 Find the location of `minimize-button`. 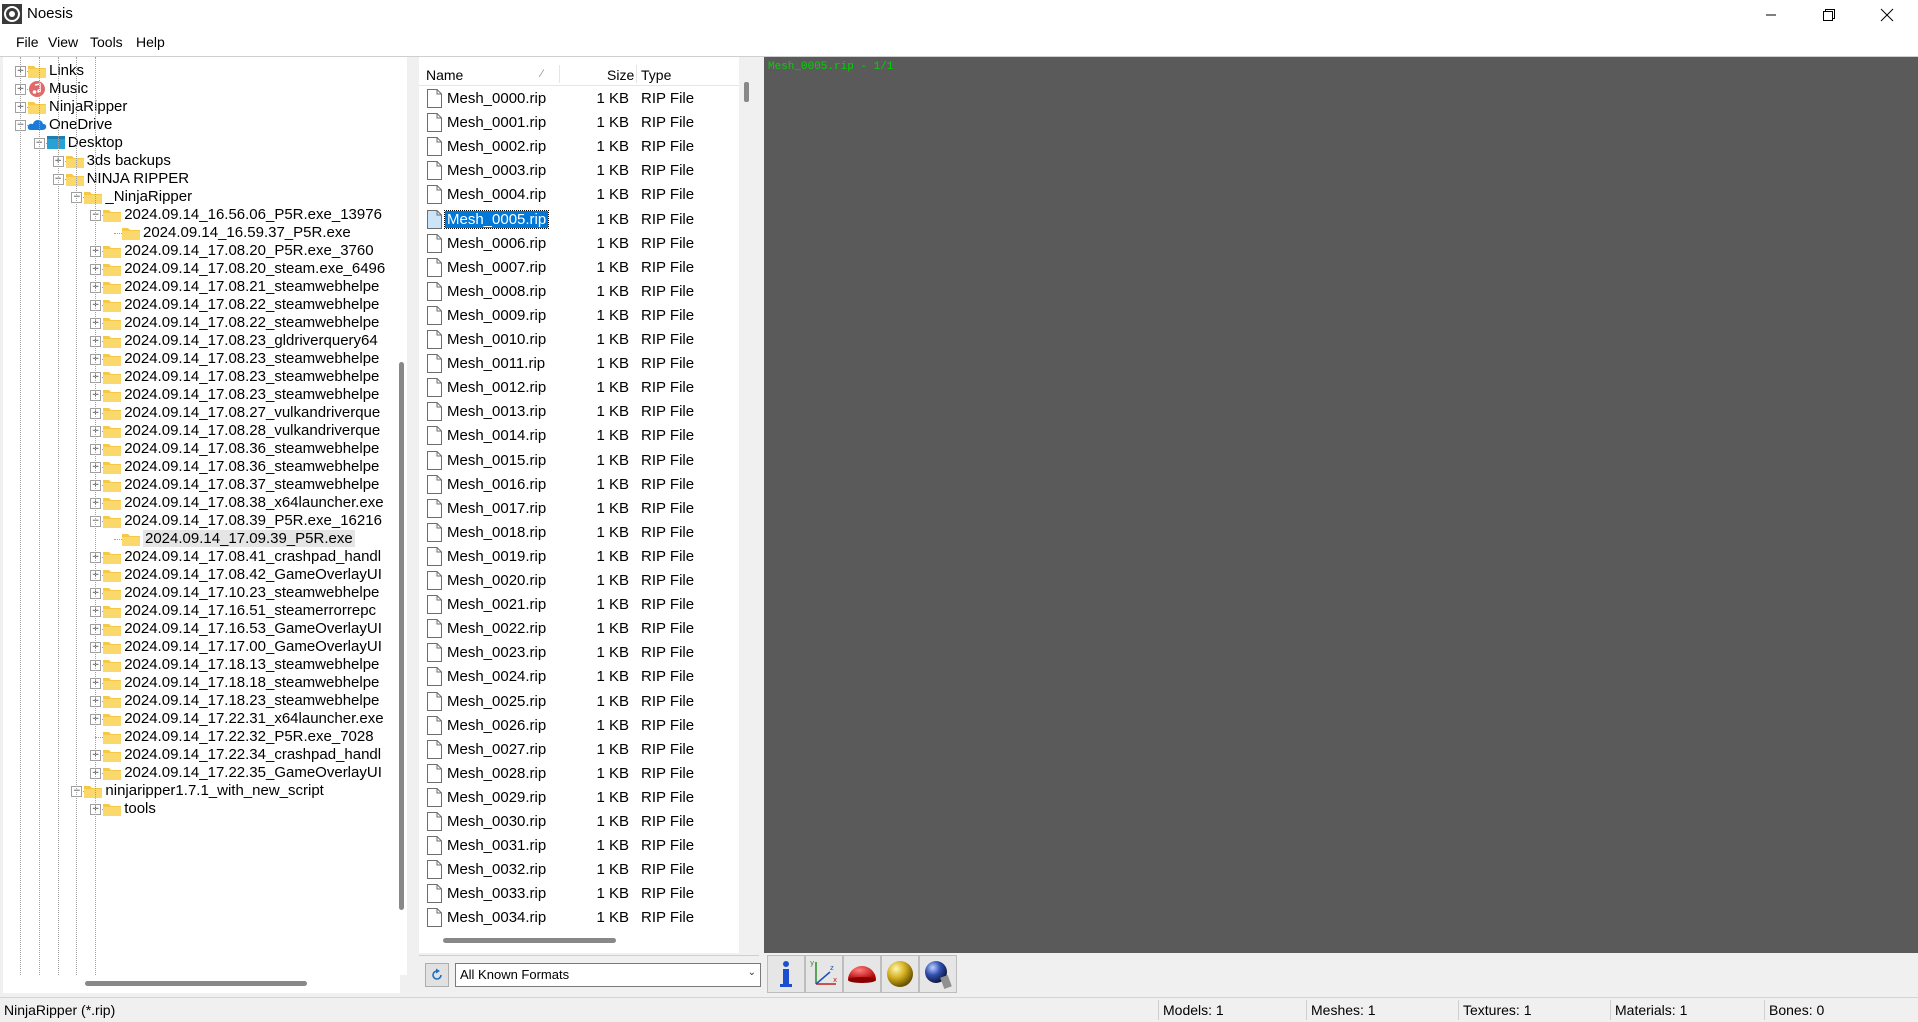

minimize-button is located at coordinates (1771, 14).